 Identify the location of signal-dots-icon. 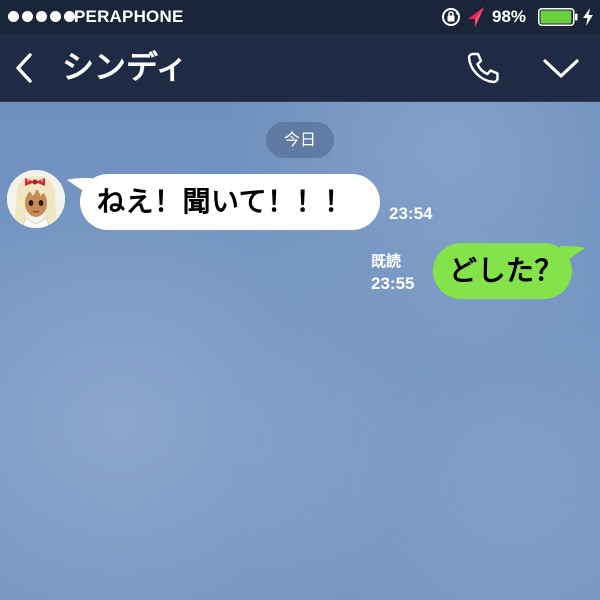
(41, 16).